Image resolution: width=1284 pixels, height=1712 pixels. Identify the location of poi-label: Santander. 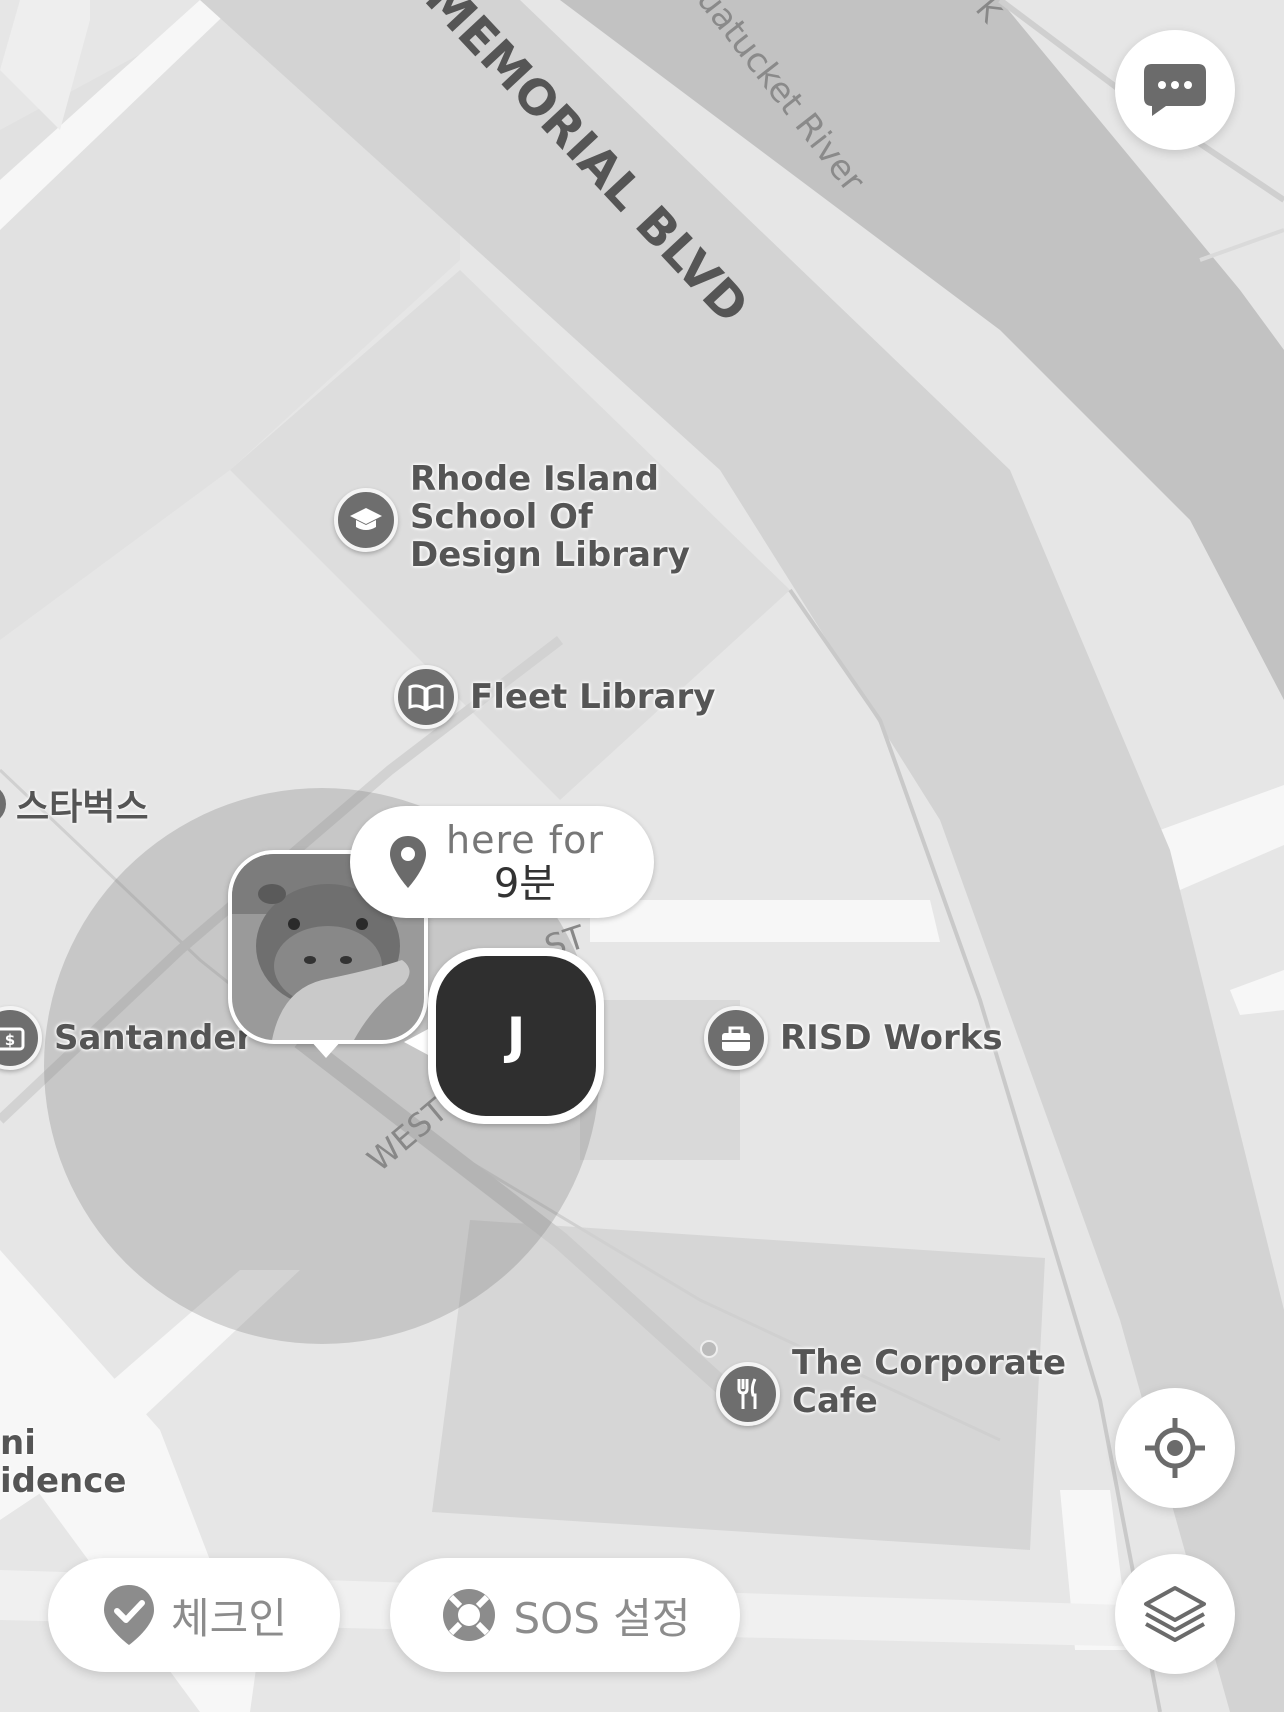
(154, 1038).